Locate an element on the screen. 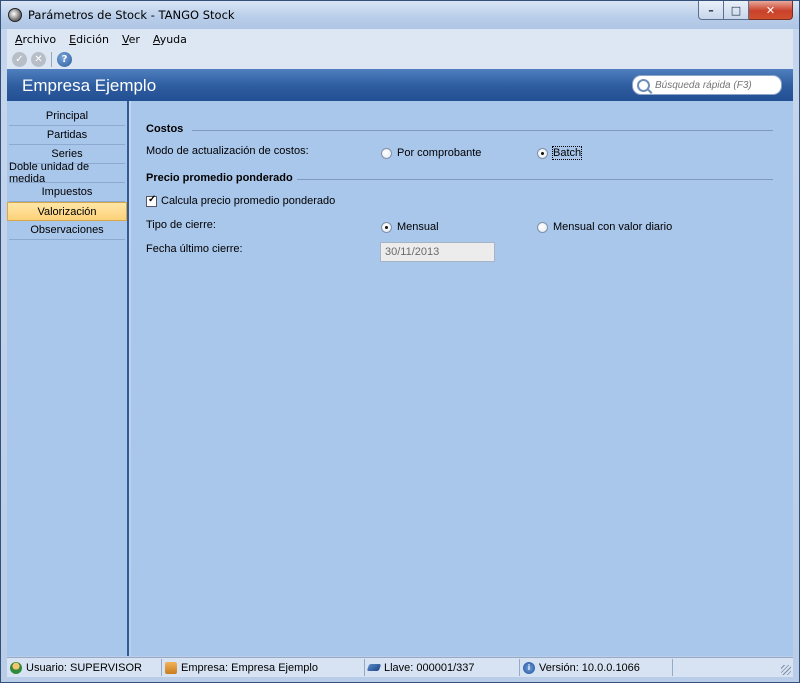 This screenshot has height=683, width=800. window-controls: – □ ✕ is located at coordinates (745, 10).